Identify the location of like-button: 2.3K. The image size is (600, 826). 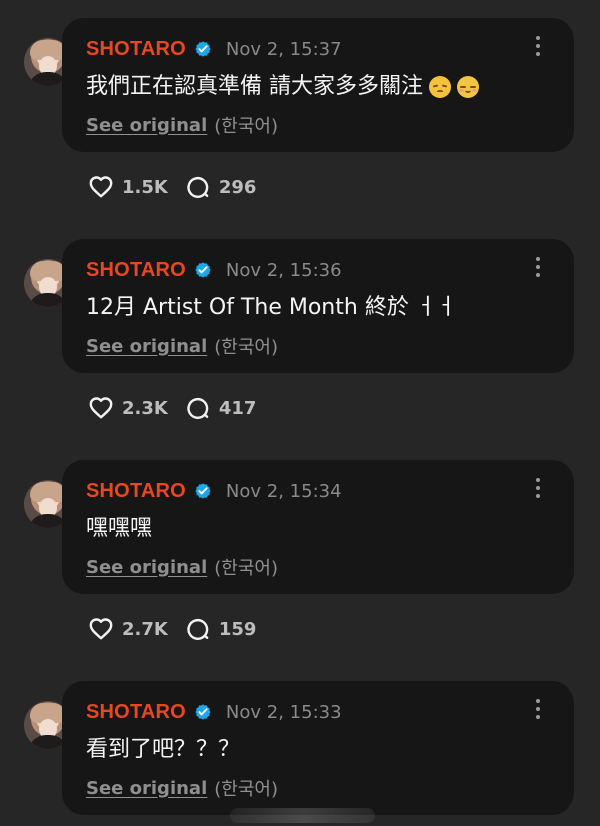
(128, 408).